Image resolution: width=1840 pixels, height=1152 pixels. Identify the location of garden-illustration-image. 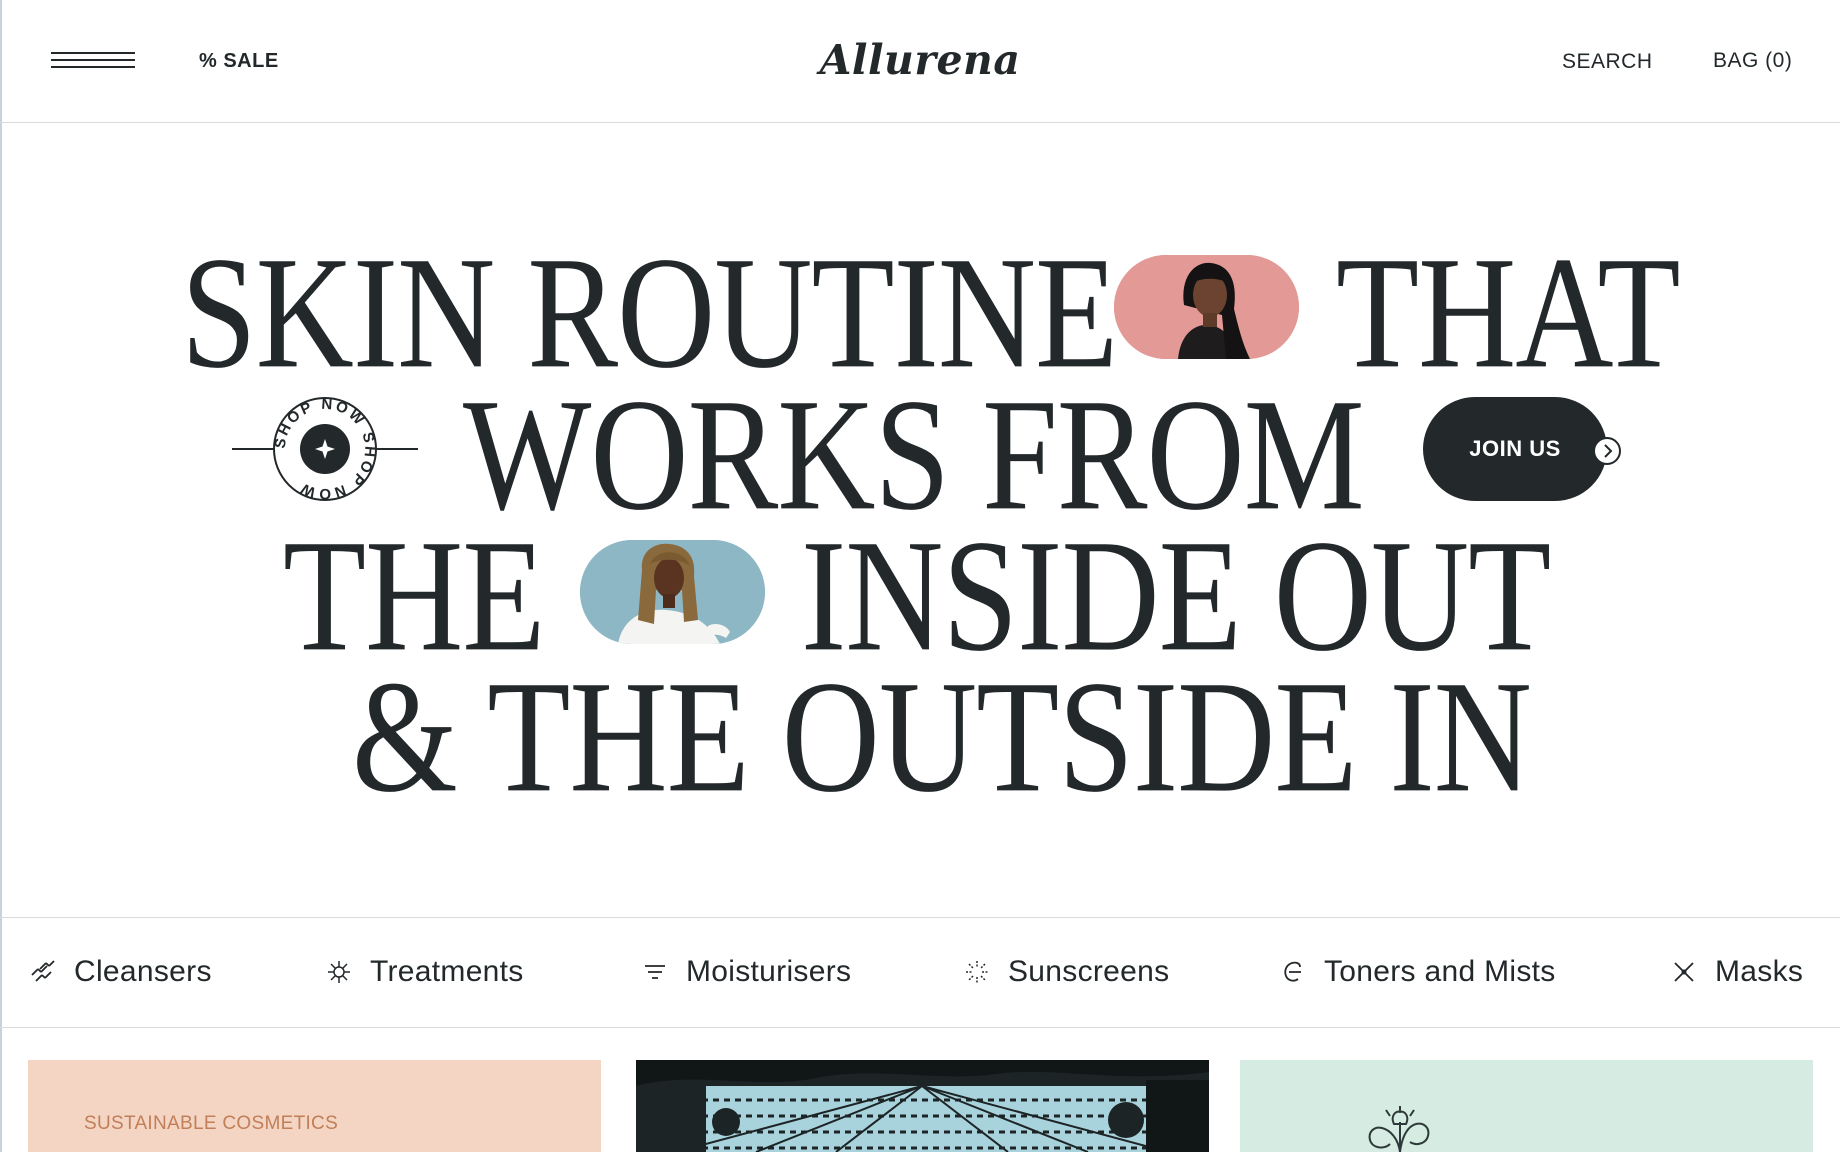
(922, 1106).